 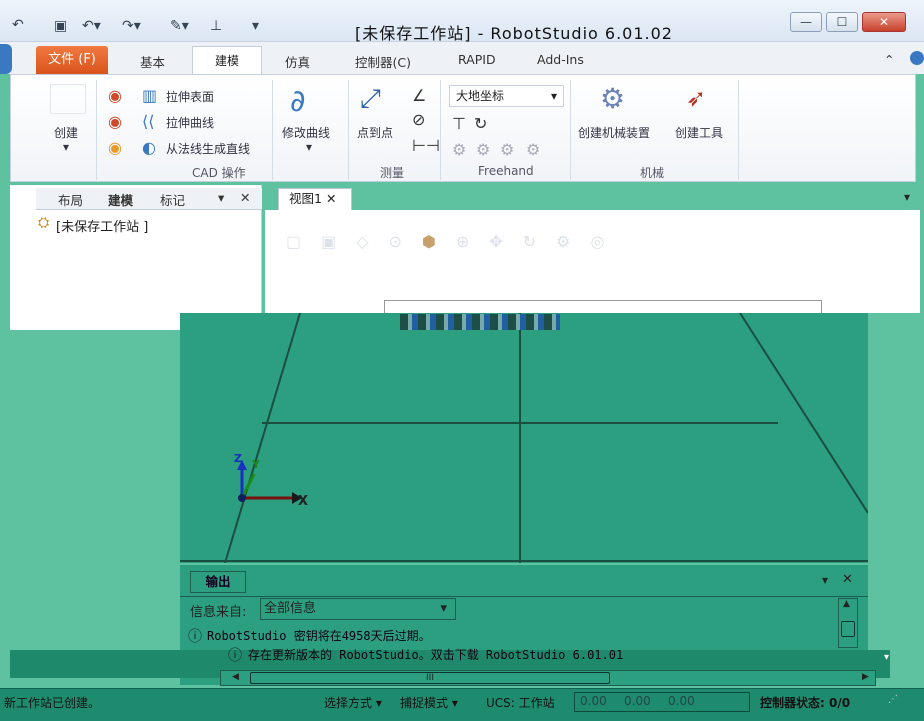 I want to click on panel-close-icon: ✕, so click(x=245, y=197).